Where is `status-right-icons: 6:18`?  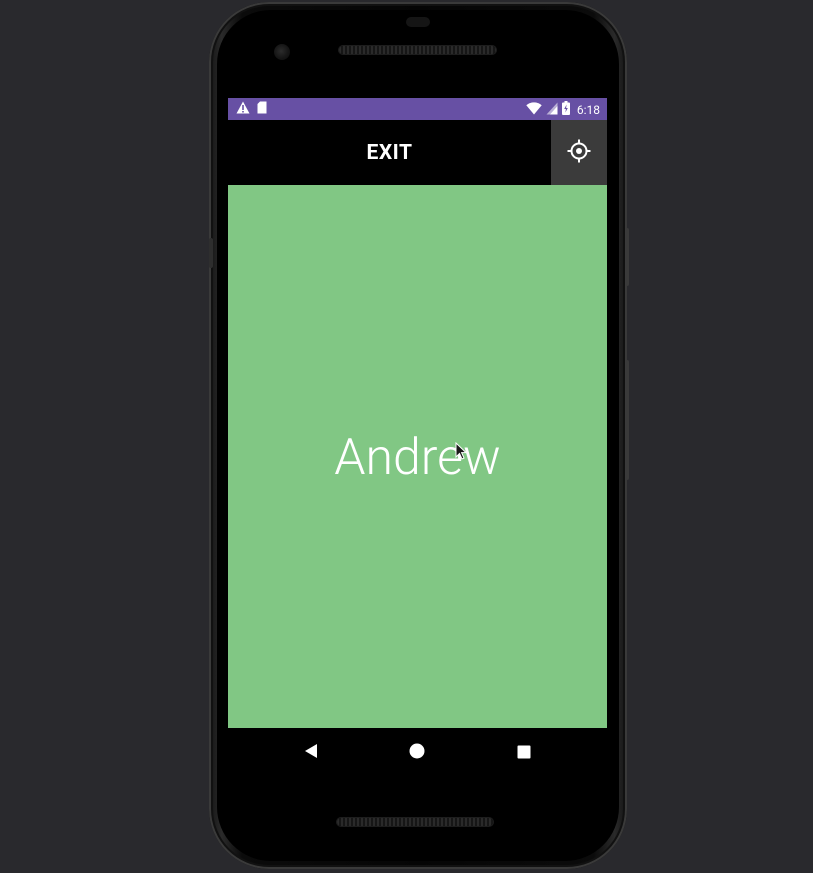
status-right-icons: 6:18 is located at coordinates (563, 109).